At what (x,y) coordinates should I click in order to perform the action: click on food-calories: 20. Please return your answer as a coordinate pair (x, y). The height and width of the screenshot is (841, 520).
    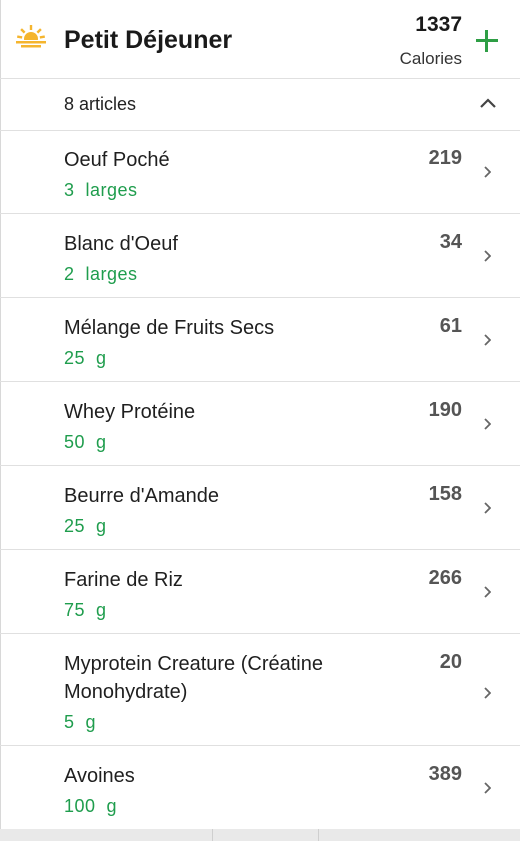
    Looking at the image, I should click on (450, 662).